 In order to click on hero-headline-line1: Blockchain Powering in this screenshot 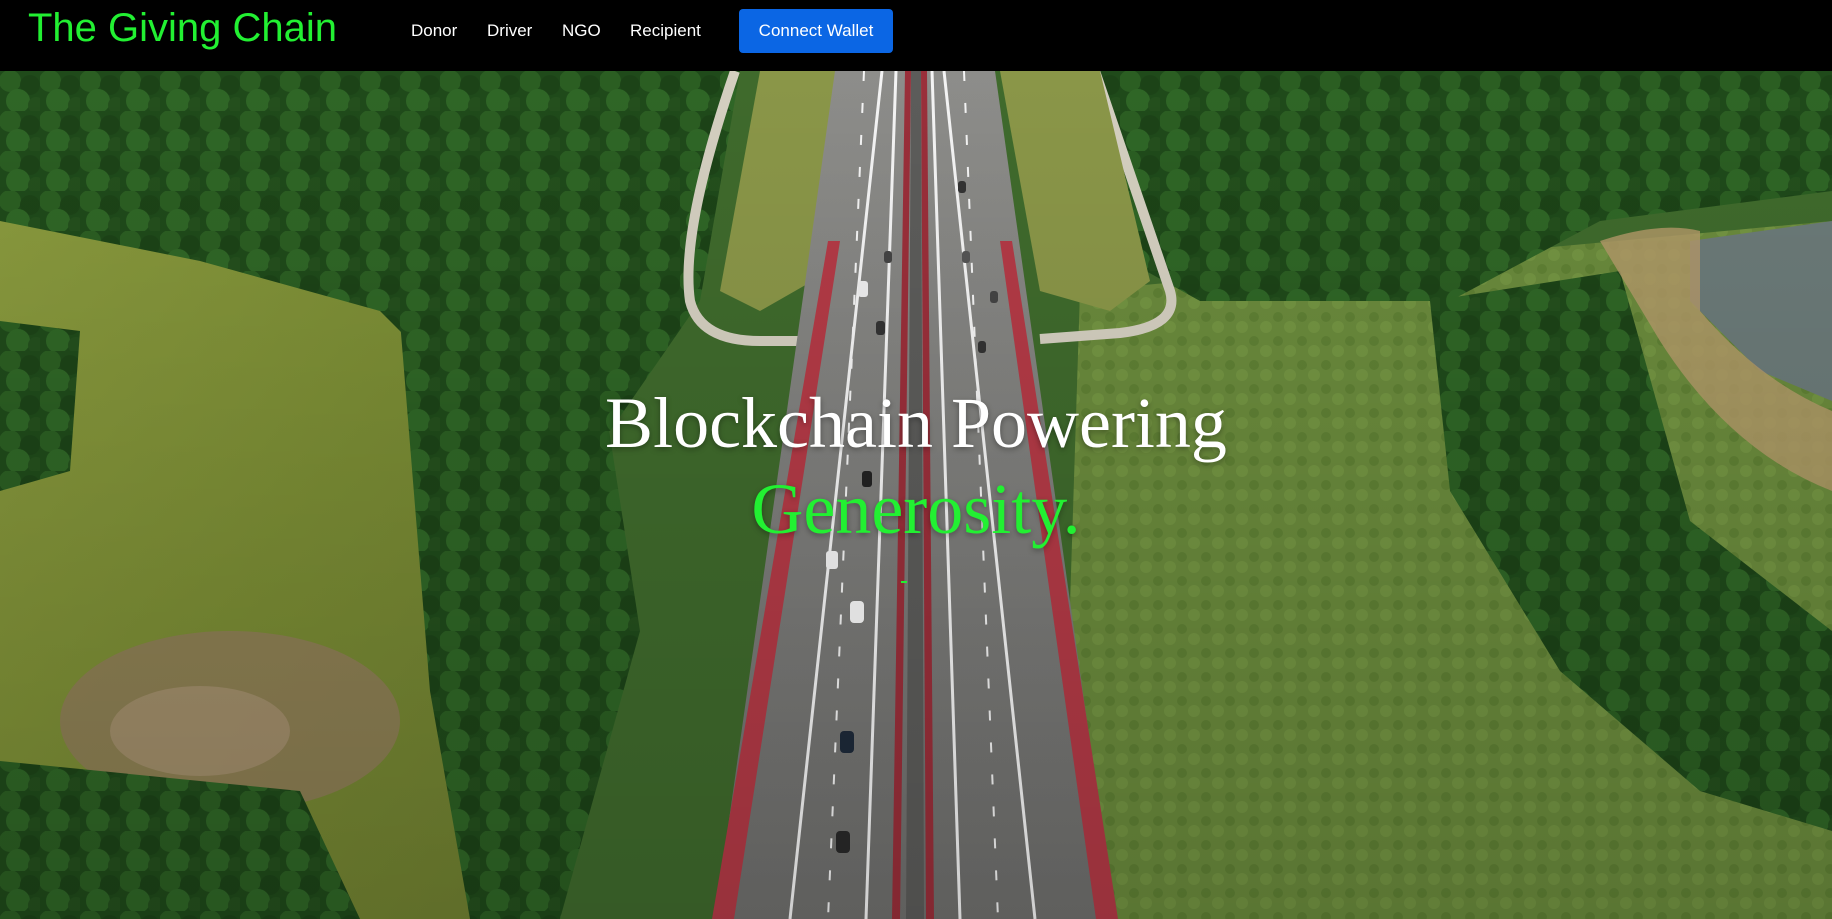, I will do `click(916, 423)`.